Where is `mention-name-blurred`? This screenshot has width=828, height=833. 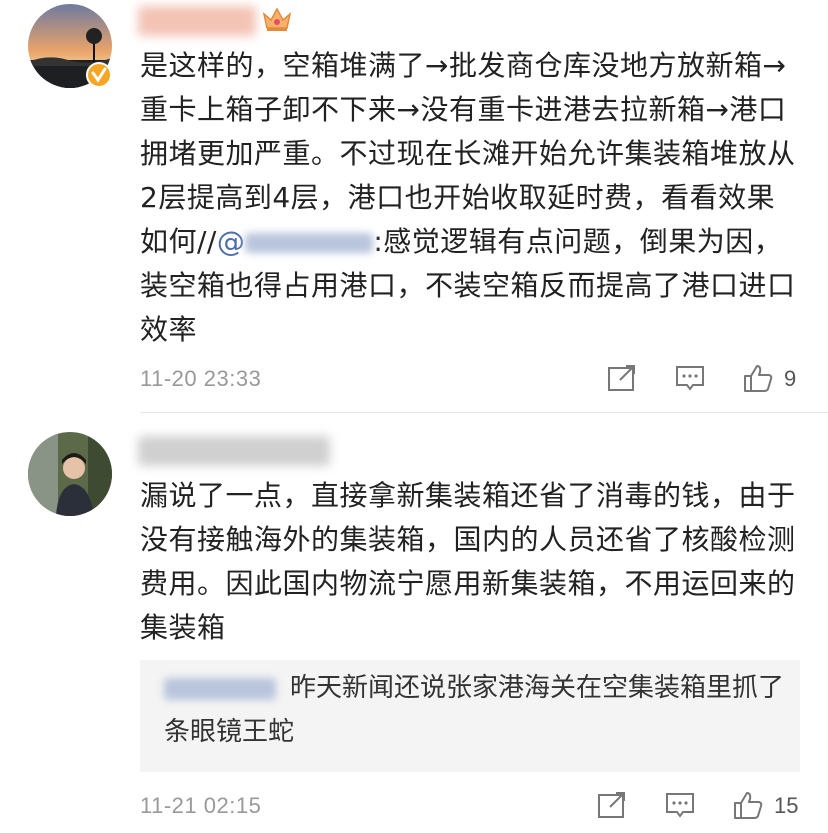
mention-name-blurred is located at coordinates (309, 243).